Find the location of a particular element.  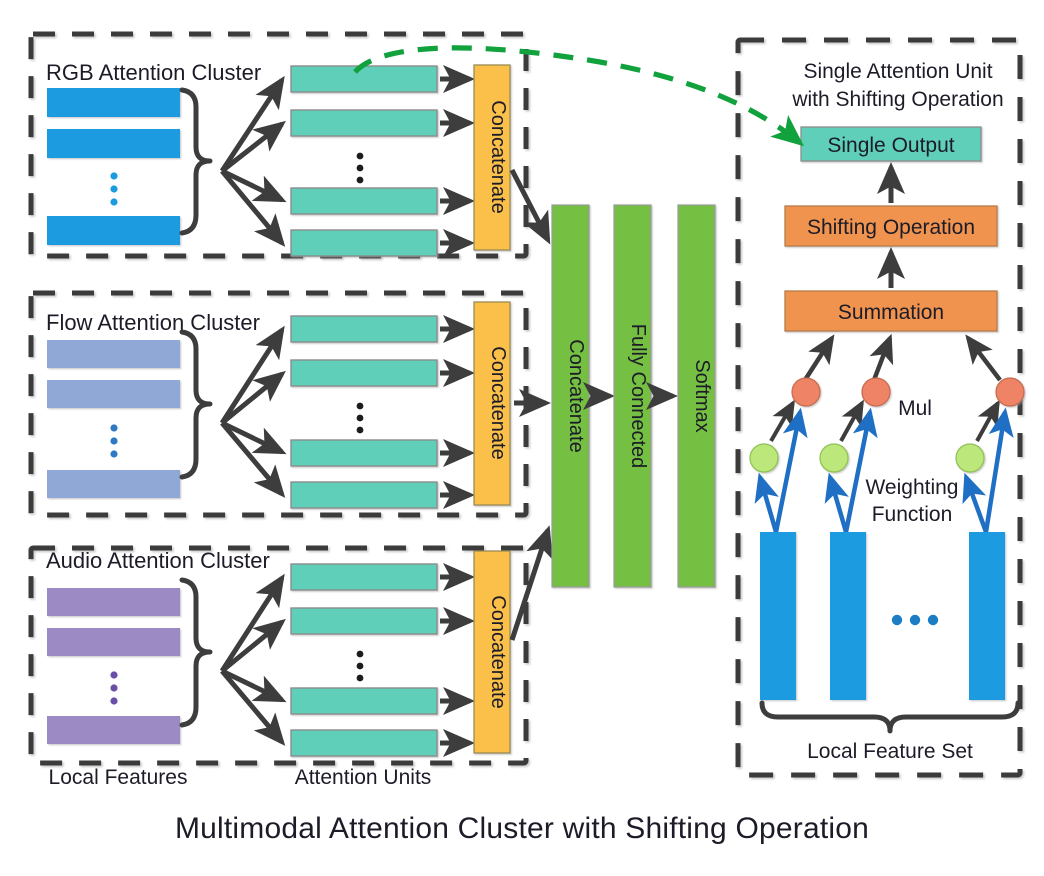

cluster-audio-attention-units is located at coordinates (364, 660).